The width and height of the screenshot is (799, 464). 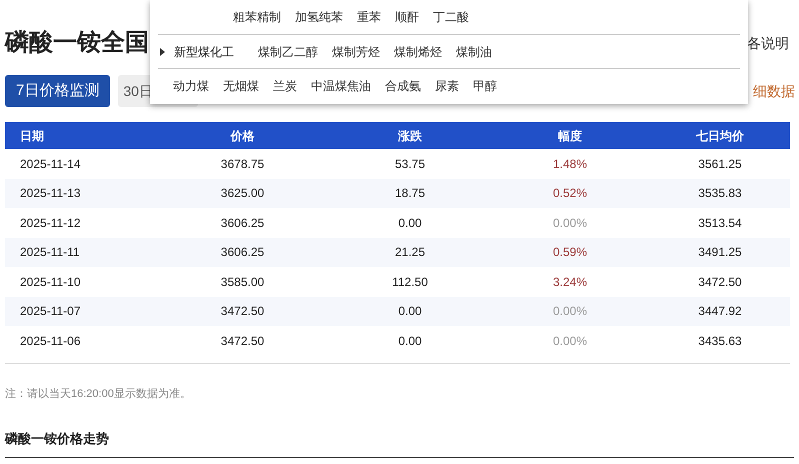 What do you see at coordinates (570, 193) in the screenshot?
I see `table-cell-text: 0.52%` at bounding box center [570, 193].